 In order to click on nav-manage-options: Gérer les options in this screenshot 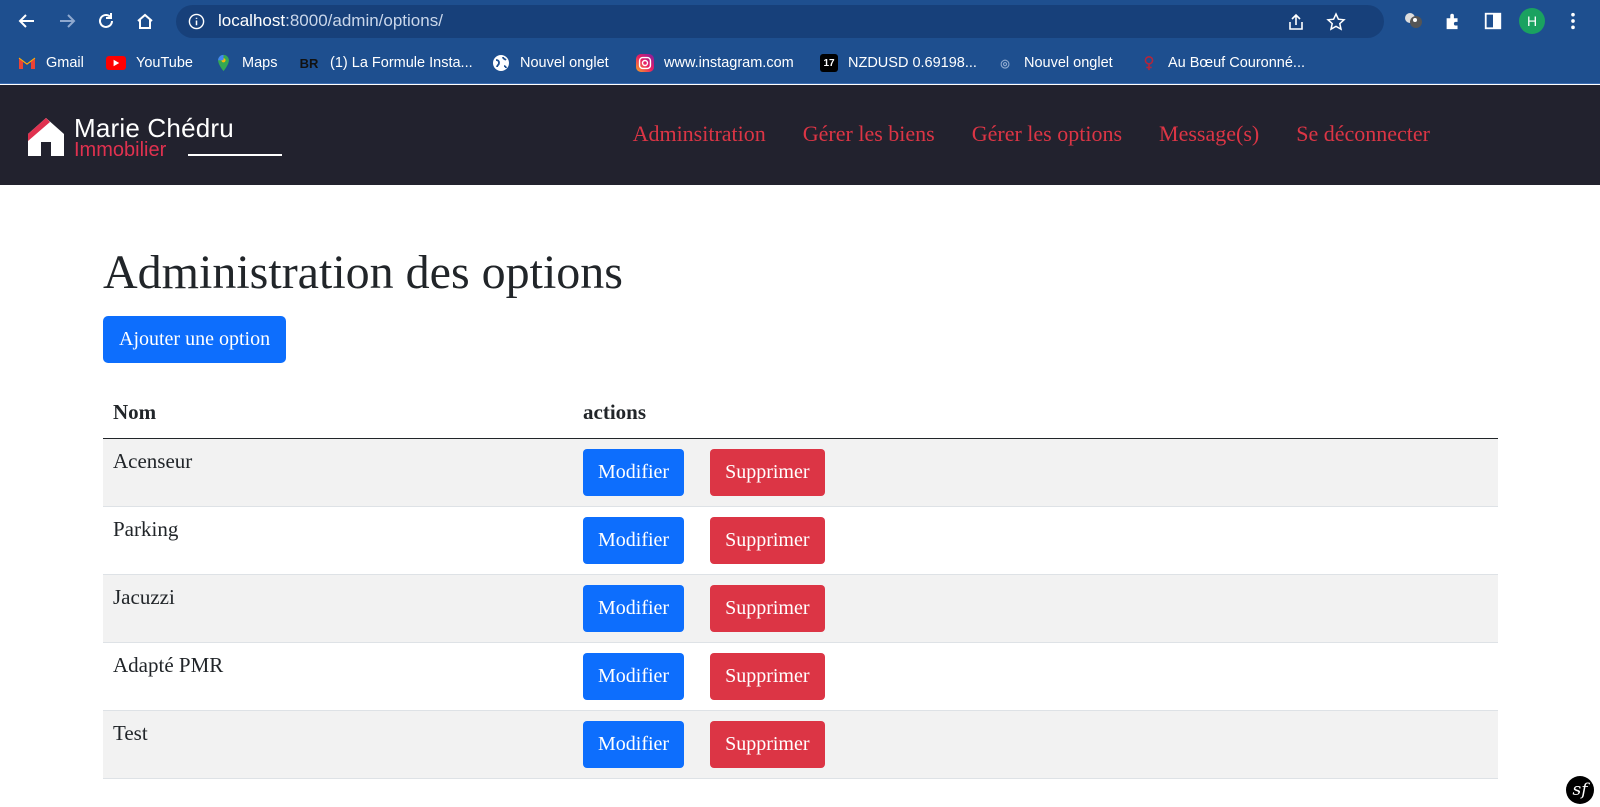, I will do `click(1047, 134)`.